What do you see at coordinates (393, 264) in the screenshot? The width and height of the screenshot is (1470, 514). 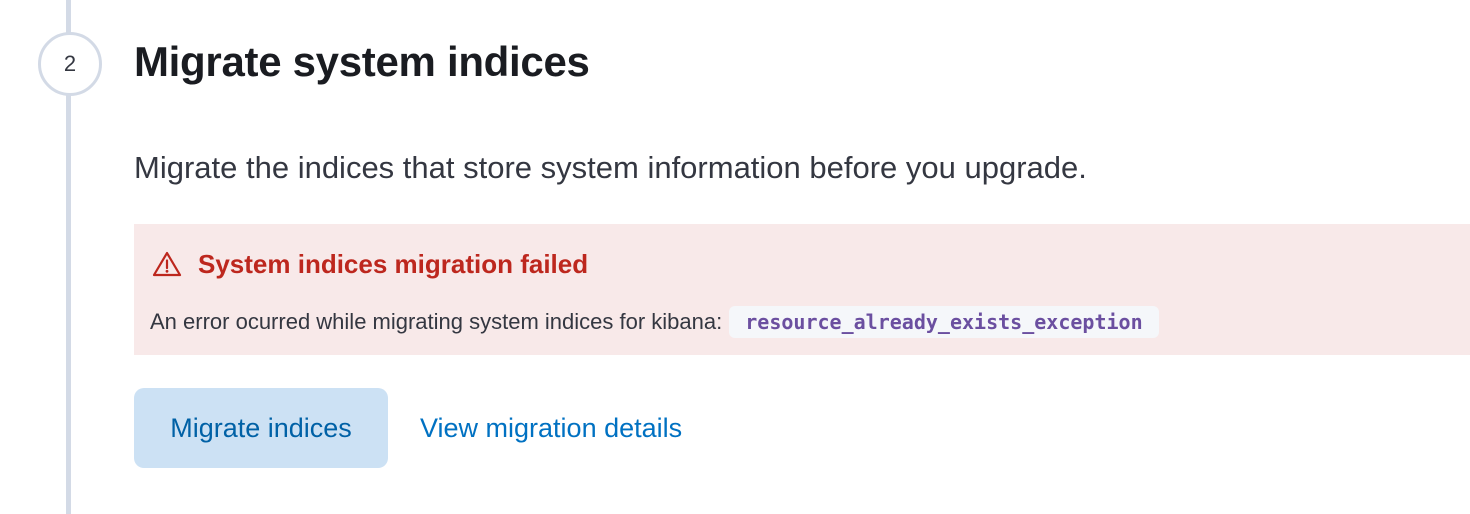 I see `callout-title: System indices migration failed` at bounding box center [393, 264].